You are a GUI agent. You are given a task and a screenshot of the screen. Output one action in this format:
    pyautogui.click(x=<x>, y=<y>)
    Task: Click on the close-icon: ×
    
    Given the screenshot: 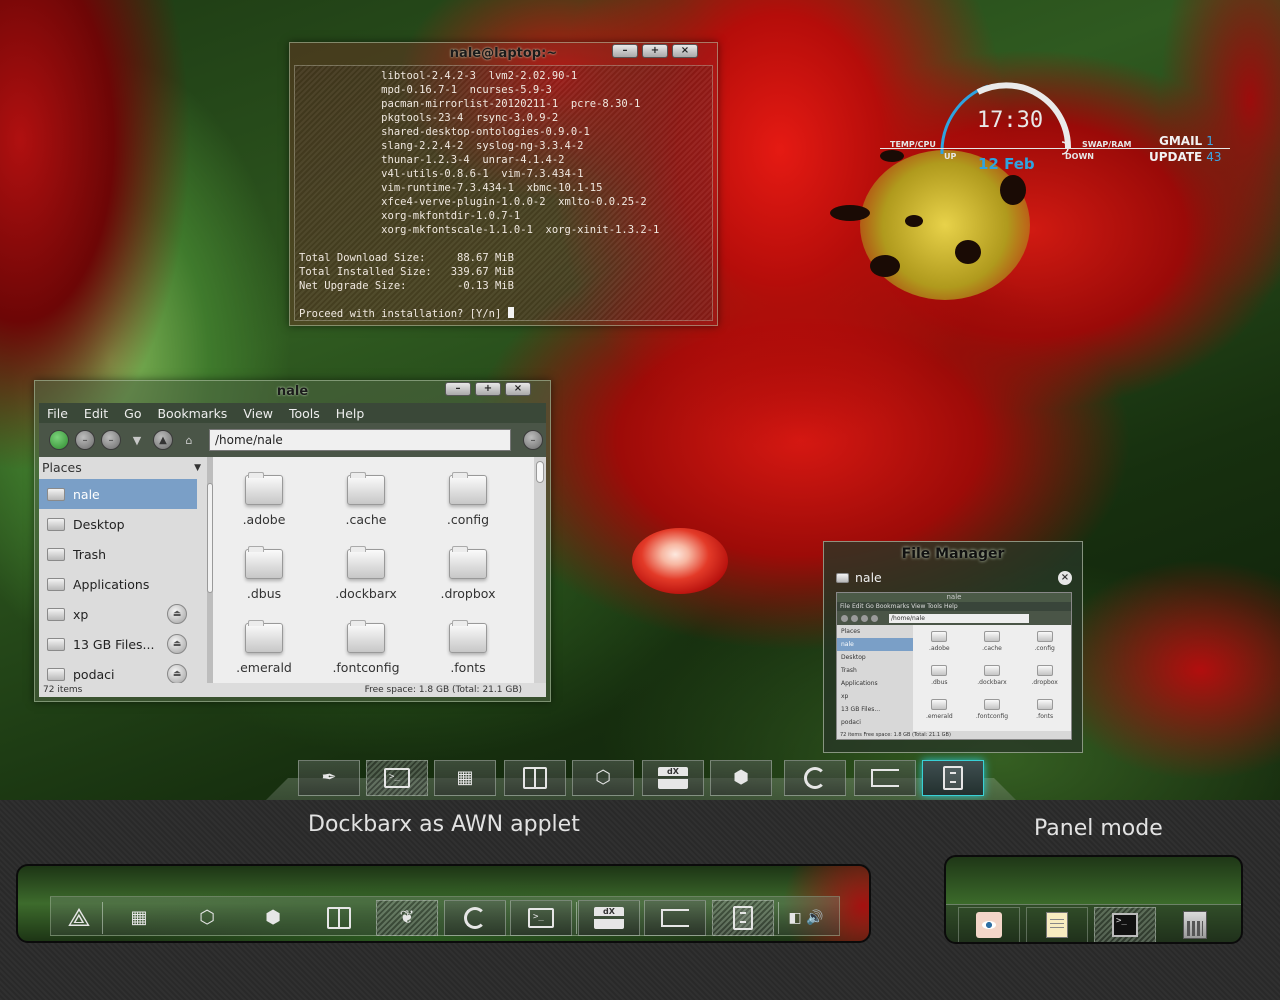 What is the action you would take?
    pyautogui.click(x=1065, y=578)
    